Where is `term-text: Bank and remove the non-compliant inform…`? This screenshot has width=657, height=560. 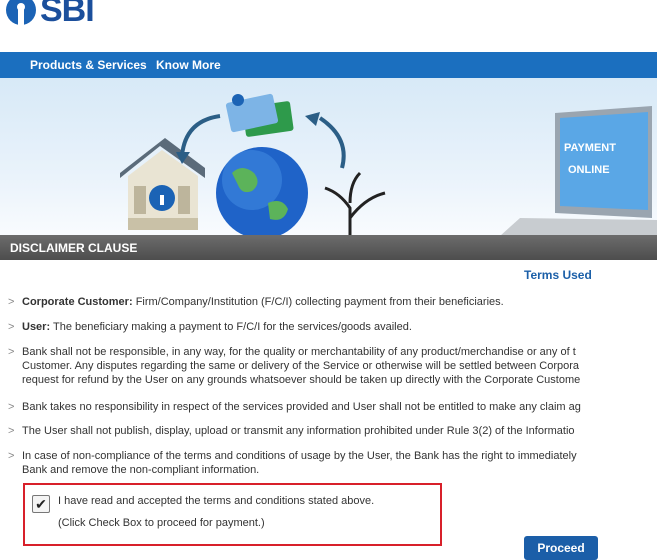 term-text: Bank and remove the non-compliant inform… is located at coordinates (141, 470).